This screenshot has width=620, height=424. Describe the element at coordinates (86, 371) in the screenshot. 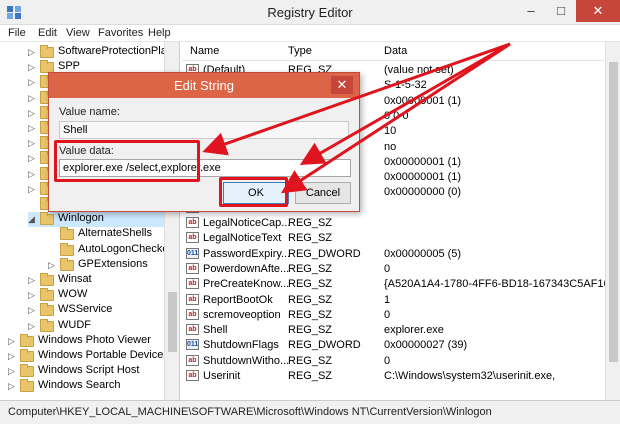

I see `tree-item: ▷ Windows Script Host` at that location.